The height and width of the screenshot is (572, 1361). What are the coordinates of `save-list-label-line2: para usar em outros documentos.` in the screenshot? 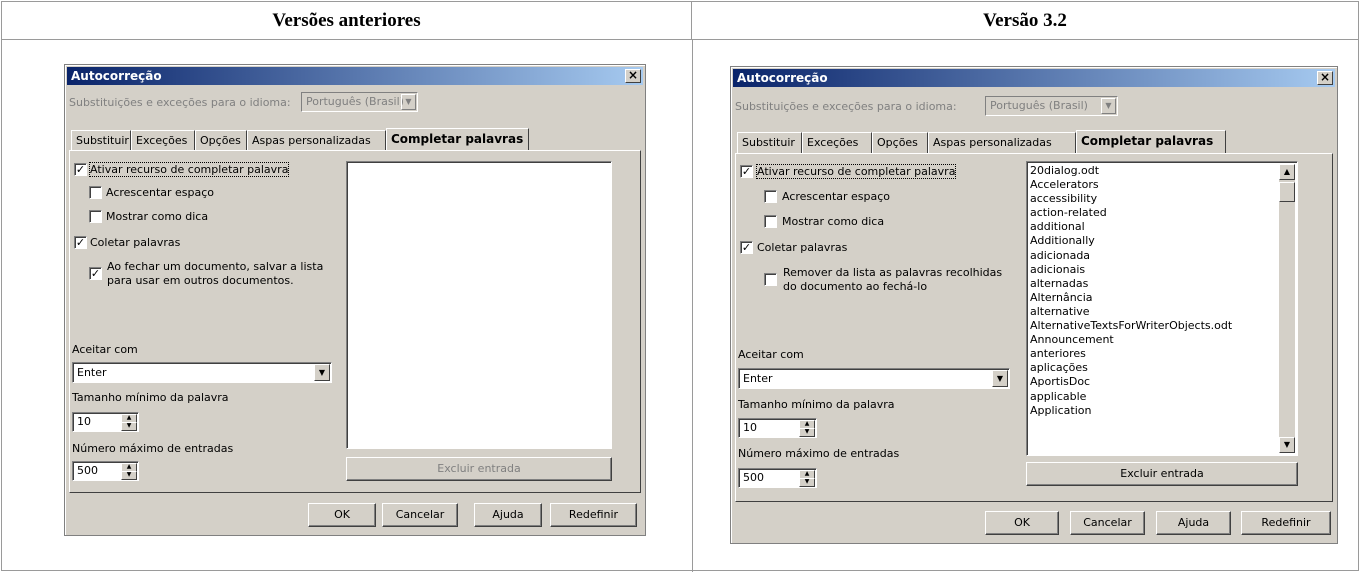 It's located at (200, 280).